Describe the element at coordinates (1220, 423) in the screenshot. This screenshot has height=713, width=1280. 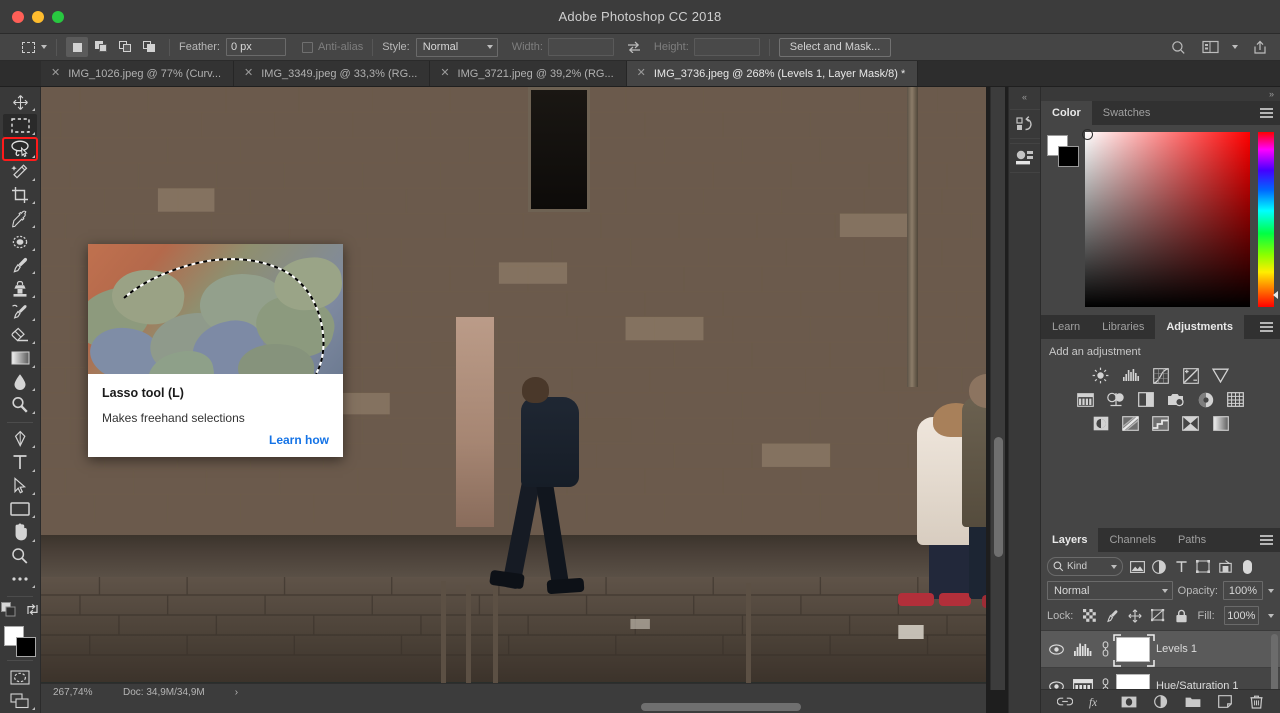
I see `selective-color-icon` at that location.